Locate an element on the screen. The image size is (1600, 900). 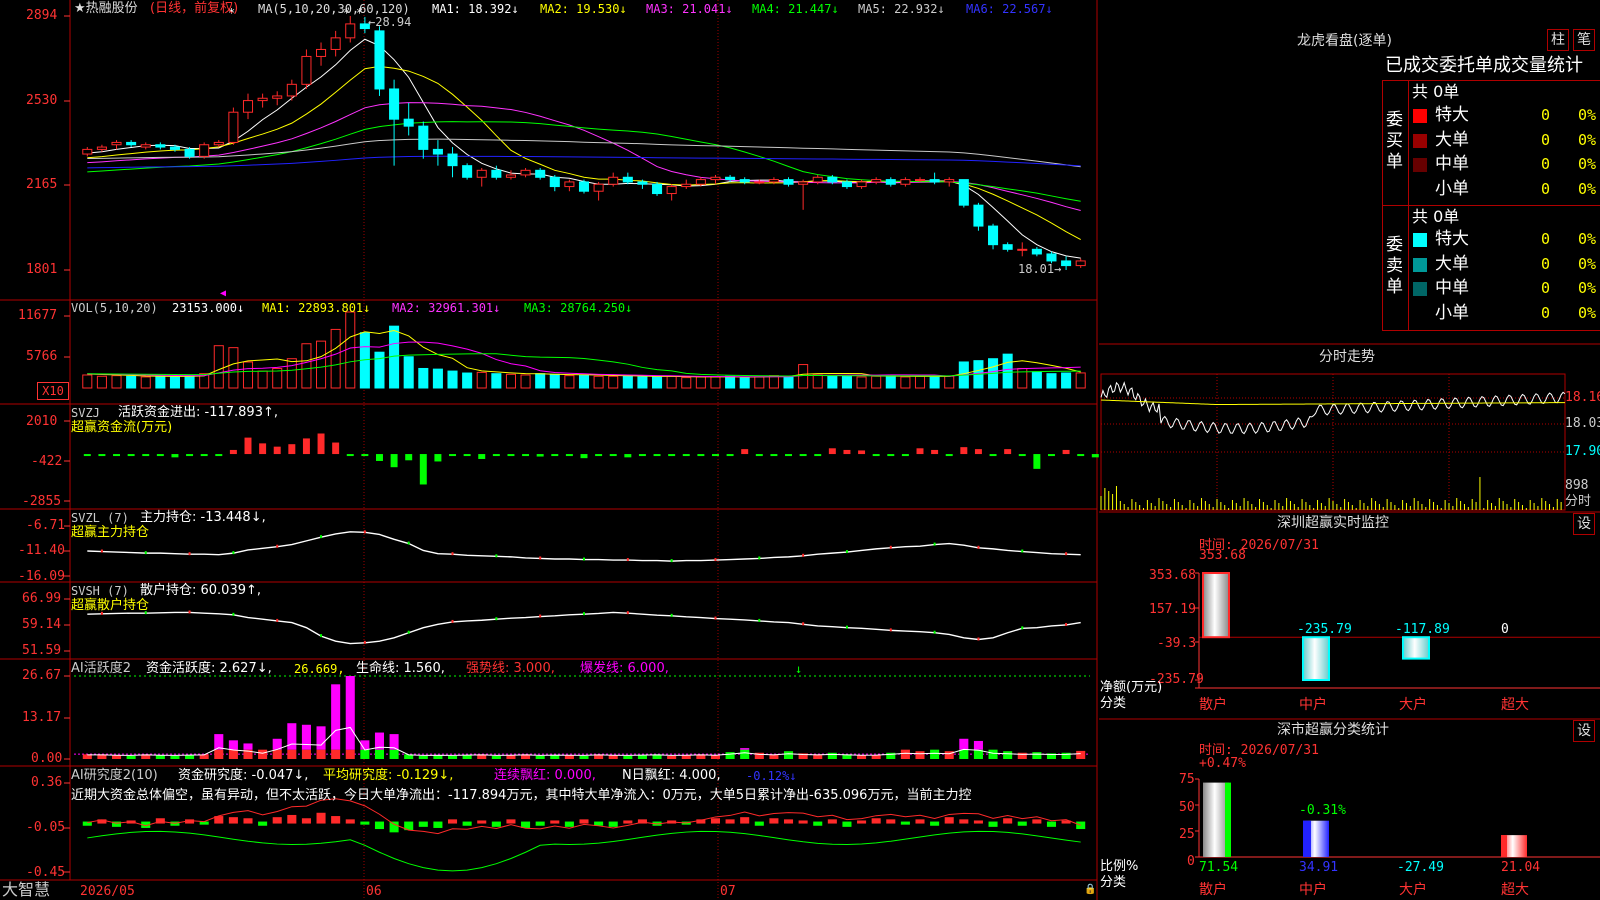
vol-ma3: MA3: 28764.250↓ is located at coordinates (578, 308).